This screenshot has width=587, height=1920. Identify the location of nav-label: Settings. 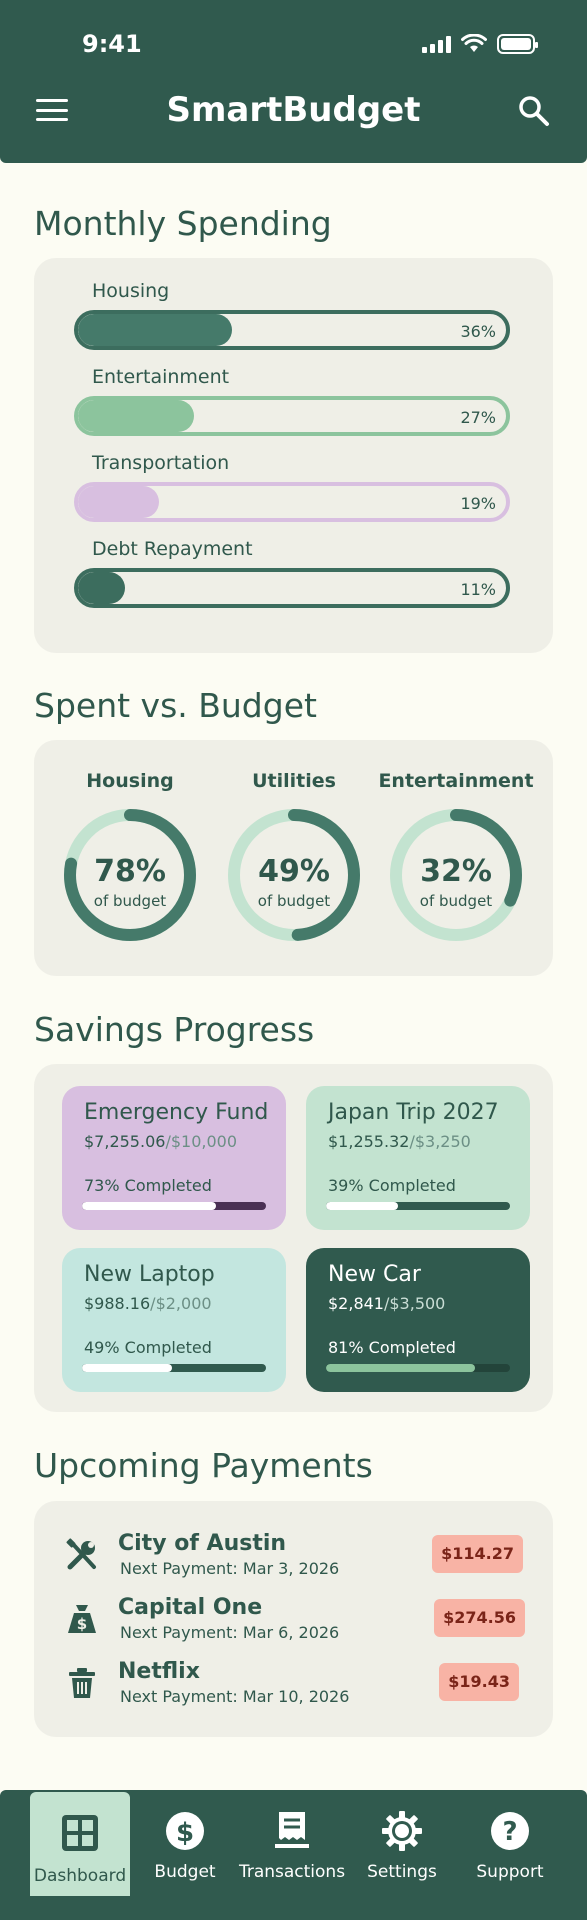
(402, 1872).